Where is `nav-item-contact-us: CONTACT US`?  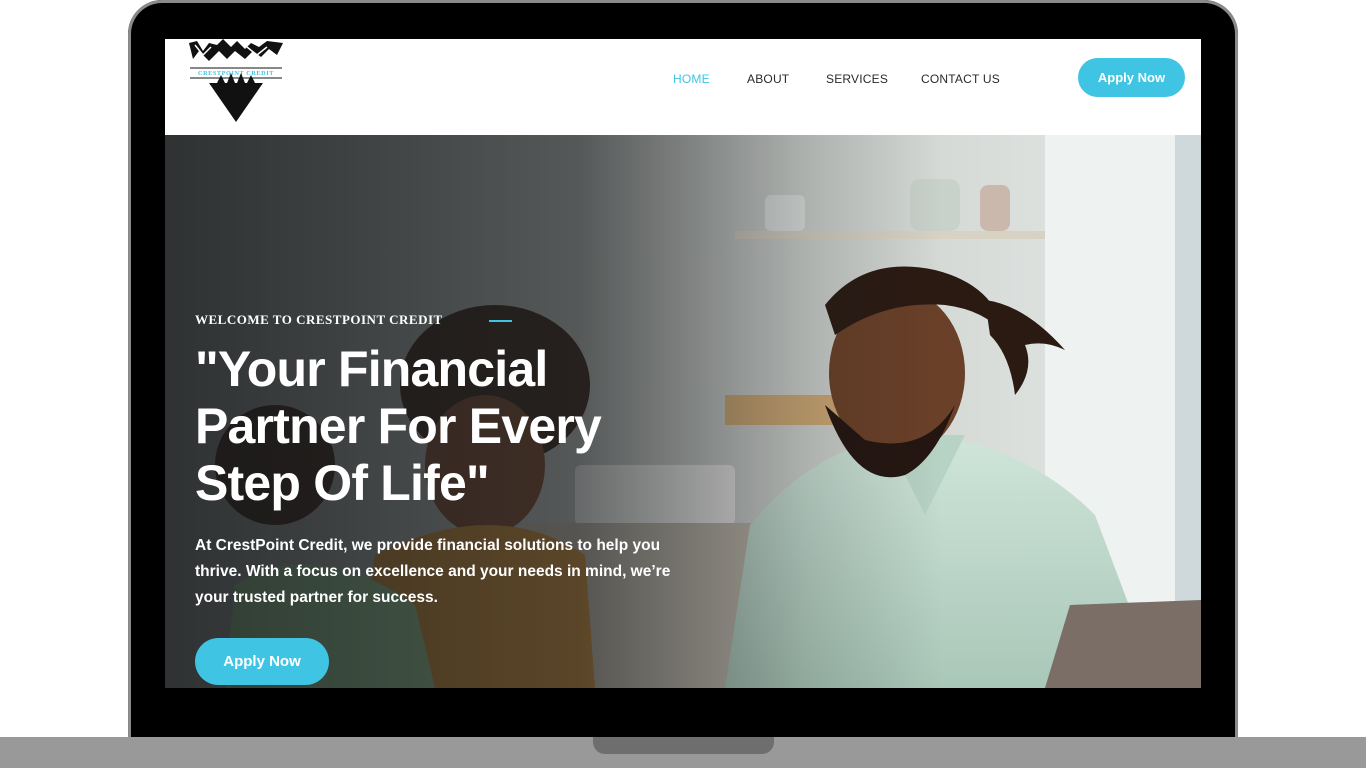 nav-item-contact-us: CONTACT US is located at coordinates (960, 79).